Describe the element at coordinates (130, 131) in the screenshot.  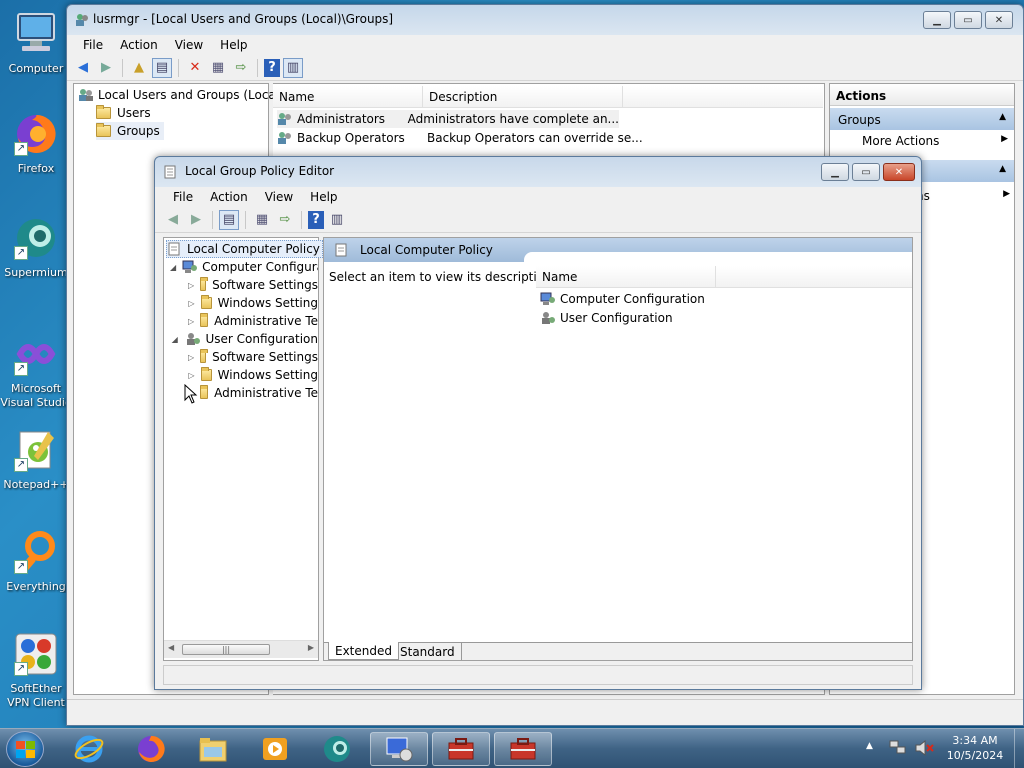
I see `tree-item-groups: Groups` at that location.